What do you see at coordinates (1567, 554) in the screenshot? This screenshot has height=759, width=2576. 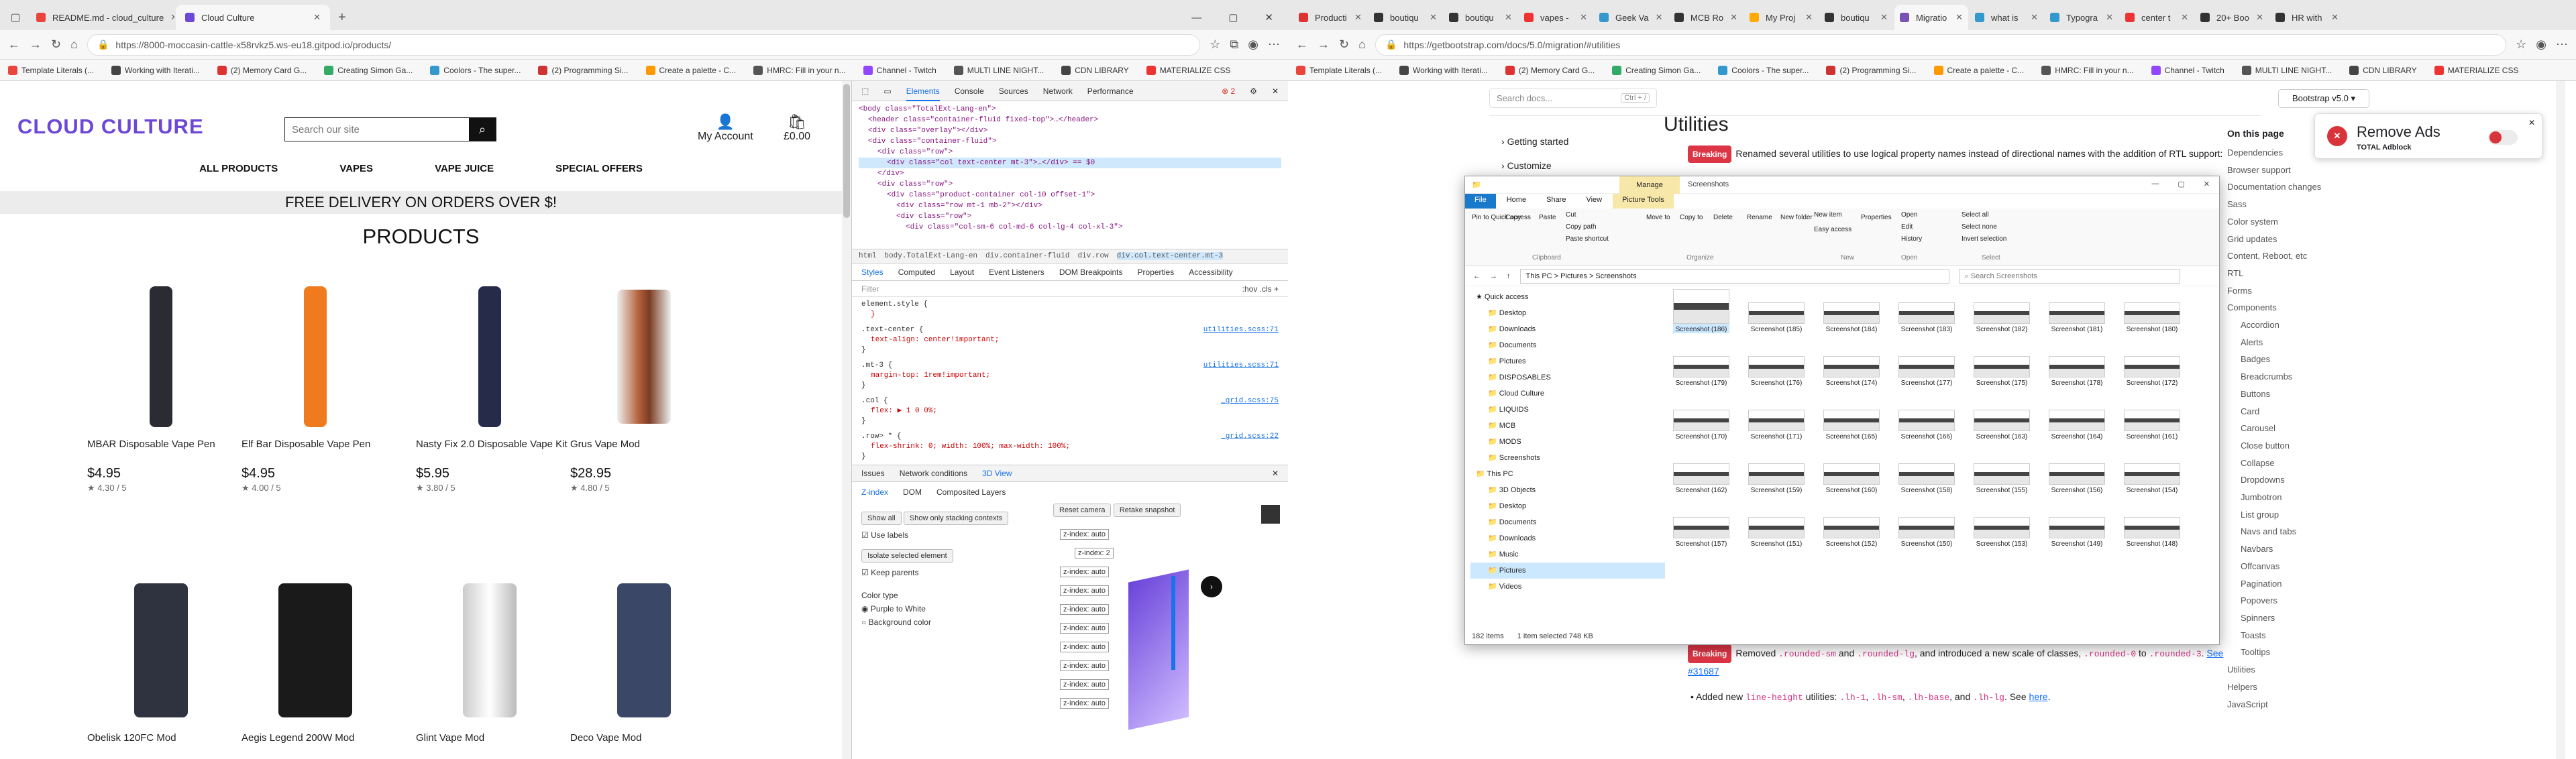 I see `nav-pane-item: 📁 Music` at bounding box center [1567, 554].